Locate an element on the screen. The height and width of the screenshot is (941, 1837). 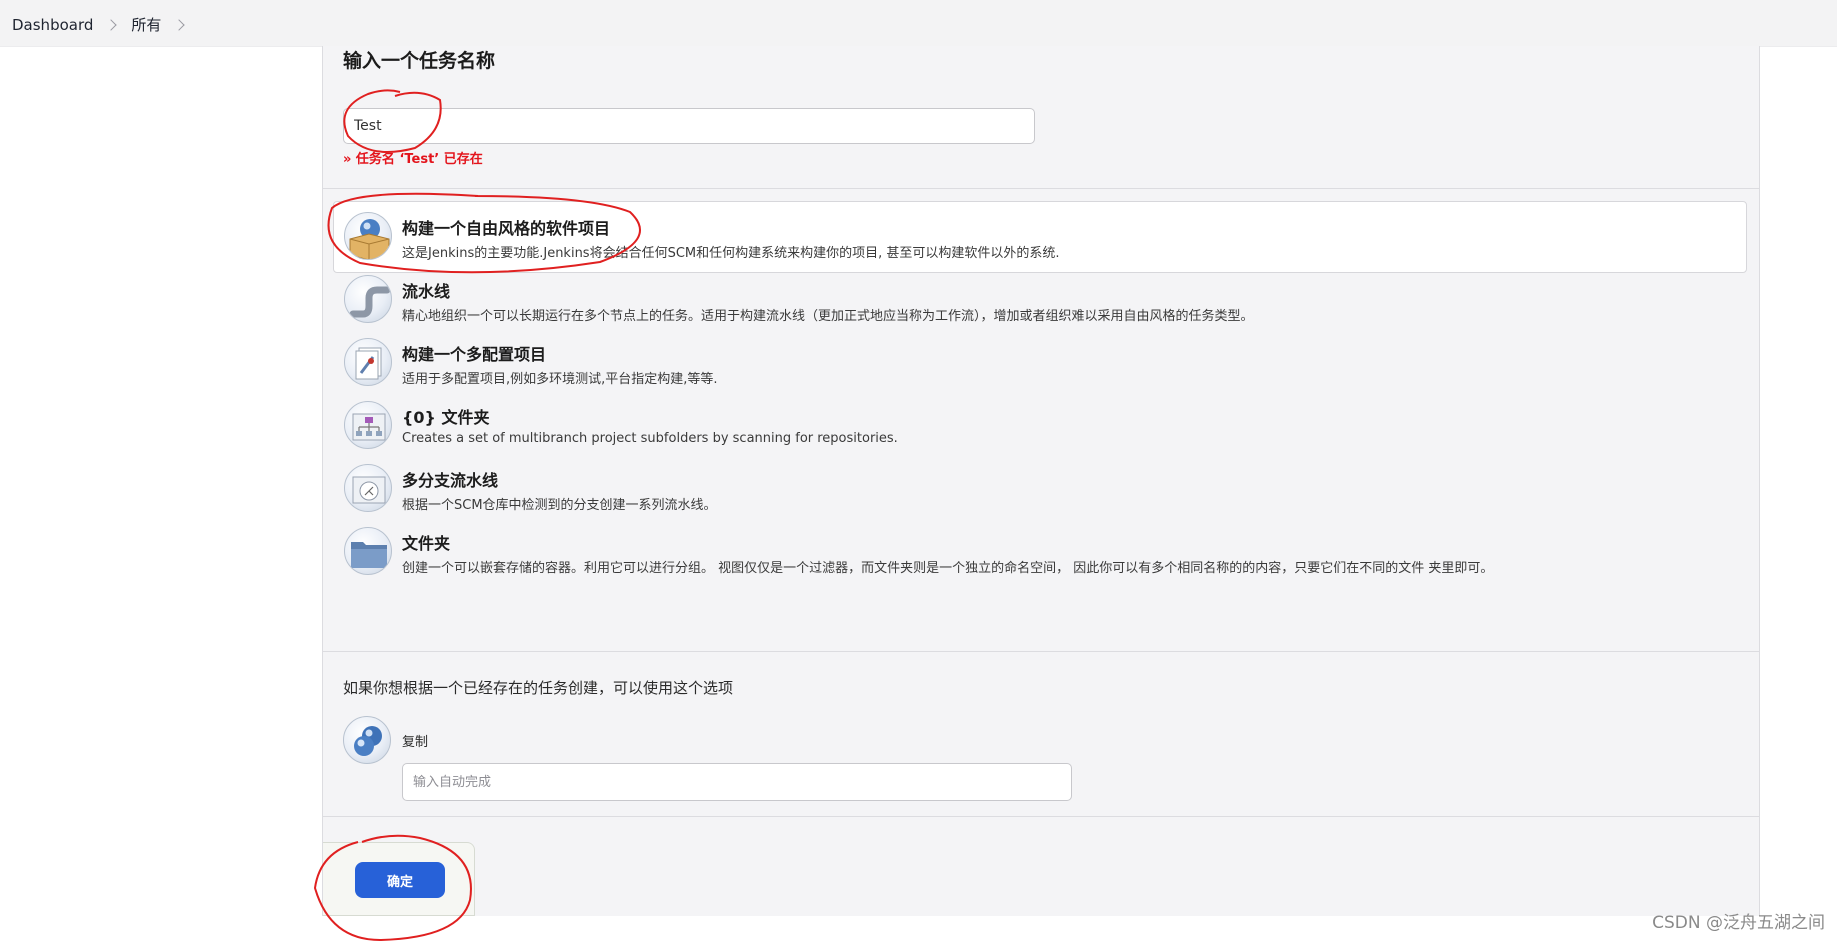
pipeline-icon is located at coordinates (368, 299).